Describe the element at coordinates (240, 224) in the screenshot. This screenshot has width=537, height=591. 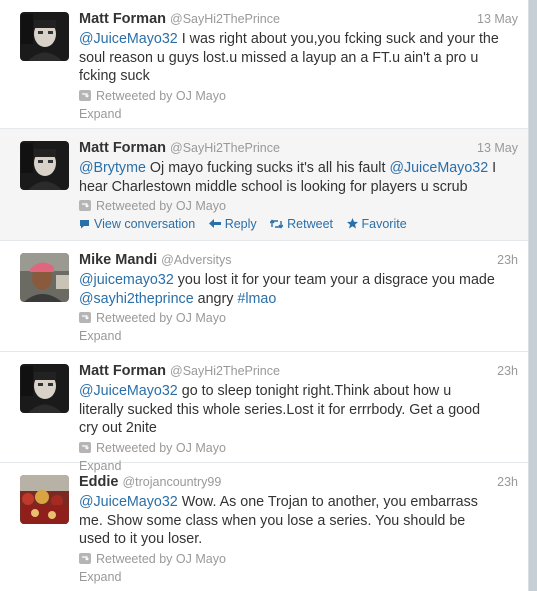
I see `reply-label: Reply` at that location.